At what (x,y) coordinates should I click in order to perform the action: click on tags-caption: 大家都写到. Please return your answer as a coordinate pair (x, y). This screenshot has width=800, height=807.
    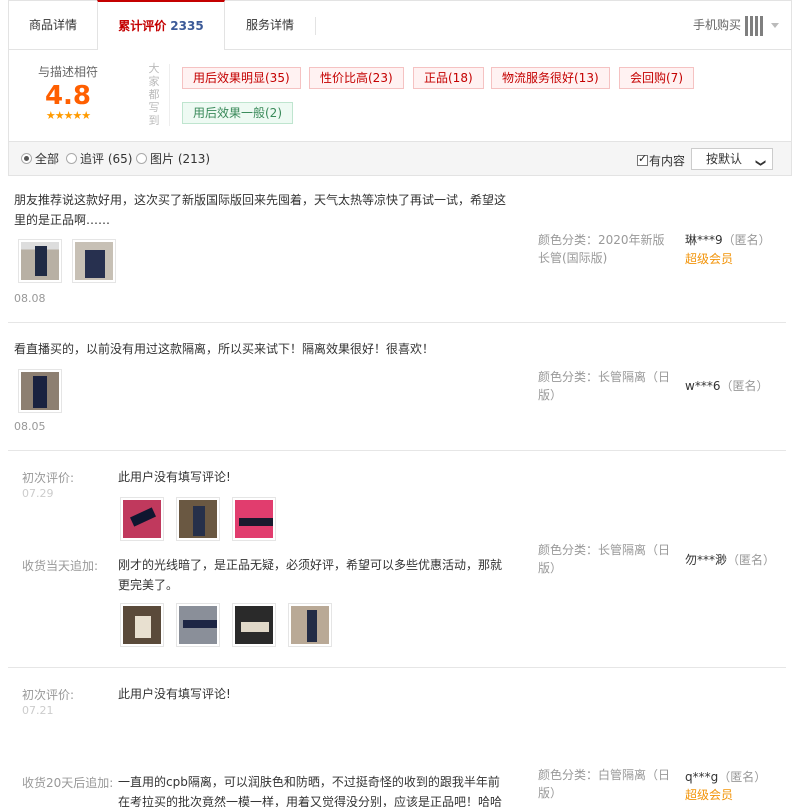
    Looking at the image, I should click on (154, 94).